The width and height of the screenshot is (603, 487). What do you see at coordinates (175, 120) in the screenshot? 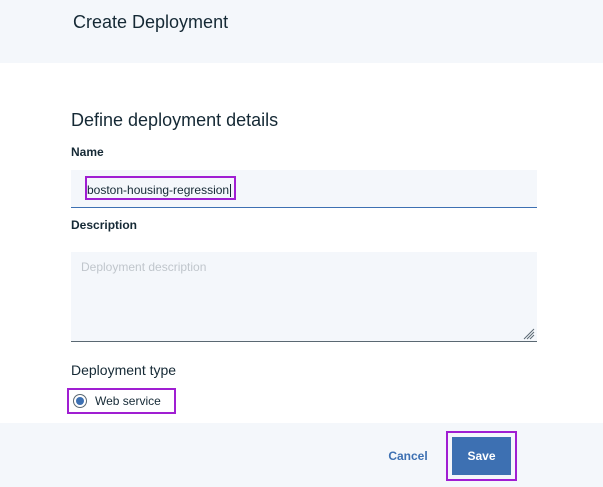
I see `section-heading: Define deployment details` at bounding box center [175, 120].